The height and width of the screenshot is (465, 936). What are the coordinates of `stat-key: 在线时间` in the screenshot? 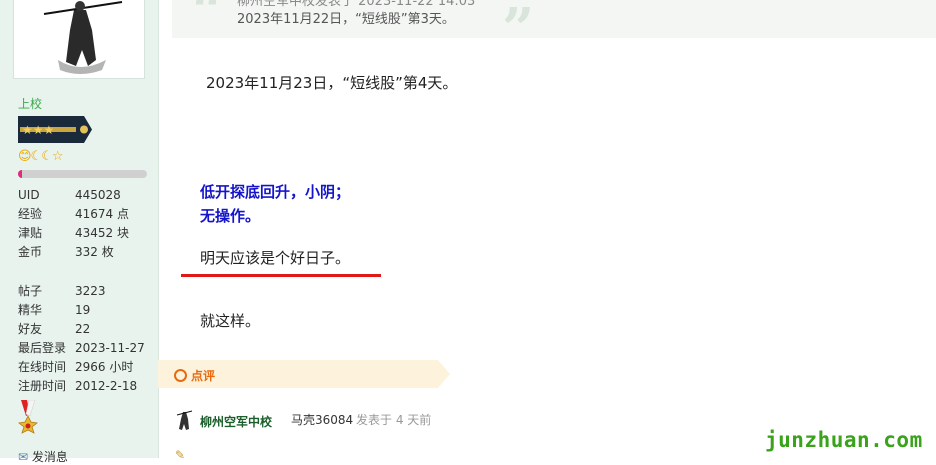 It's located at (42, 367).